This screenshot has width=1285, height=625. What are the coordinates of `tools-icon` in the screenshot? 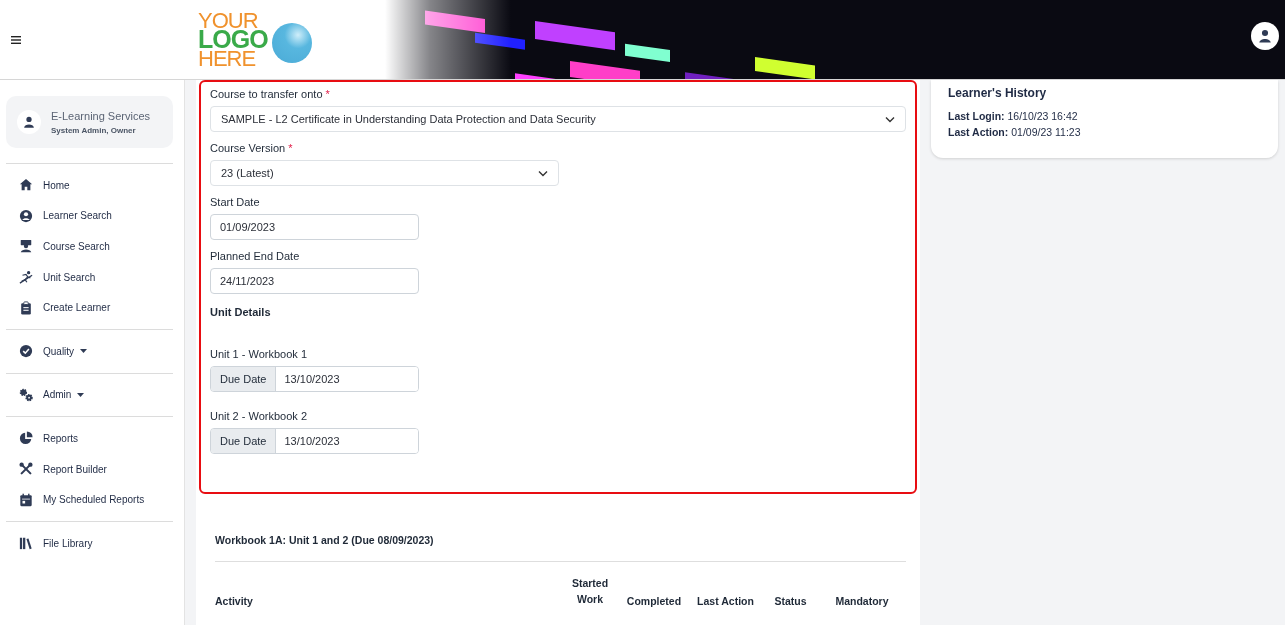 It's located at (26, 469).